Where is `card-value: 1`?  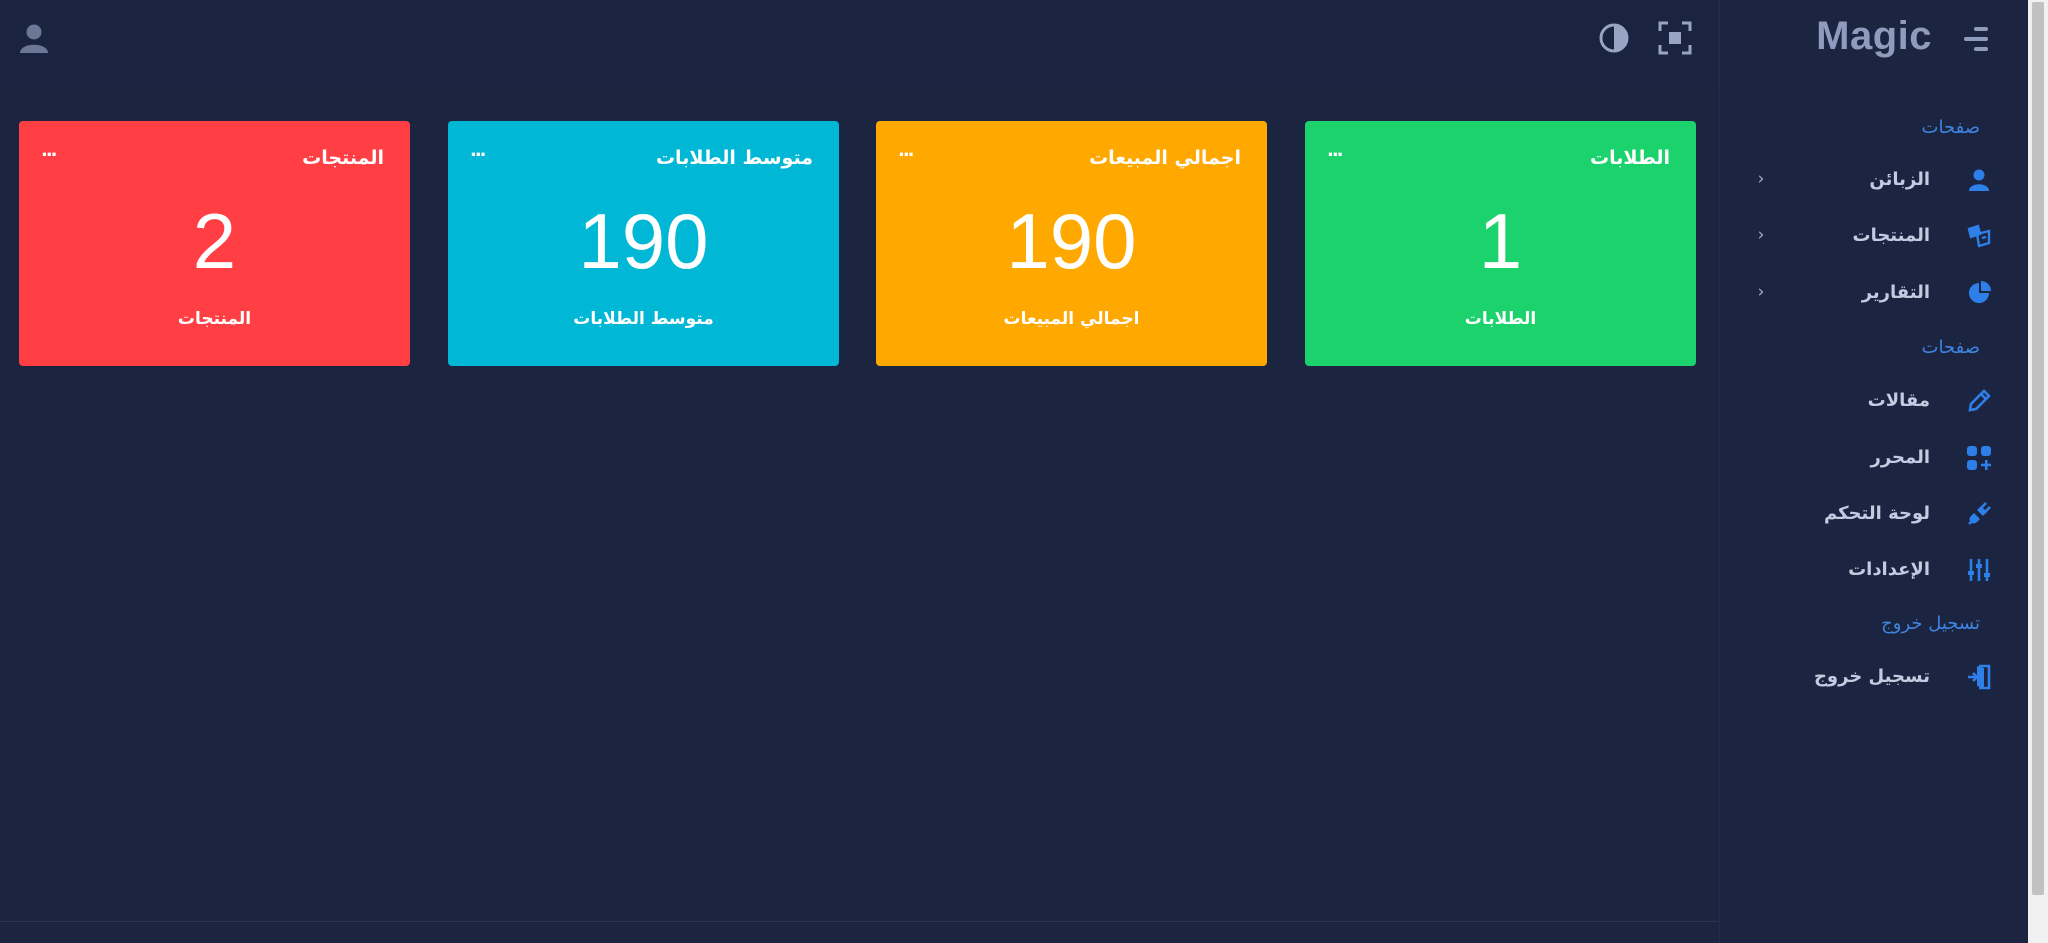
card-value: 1 is located at coordinates (1500, 241).